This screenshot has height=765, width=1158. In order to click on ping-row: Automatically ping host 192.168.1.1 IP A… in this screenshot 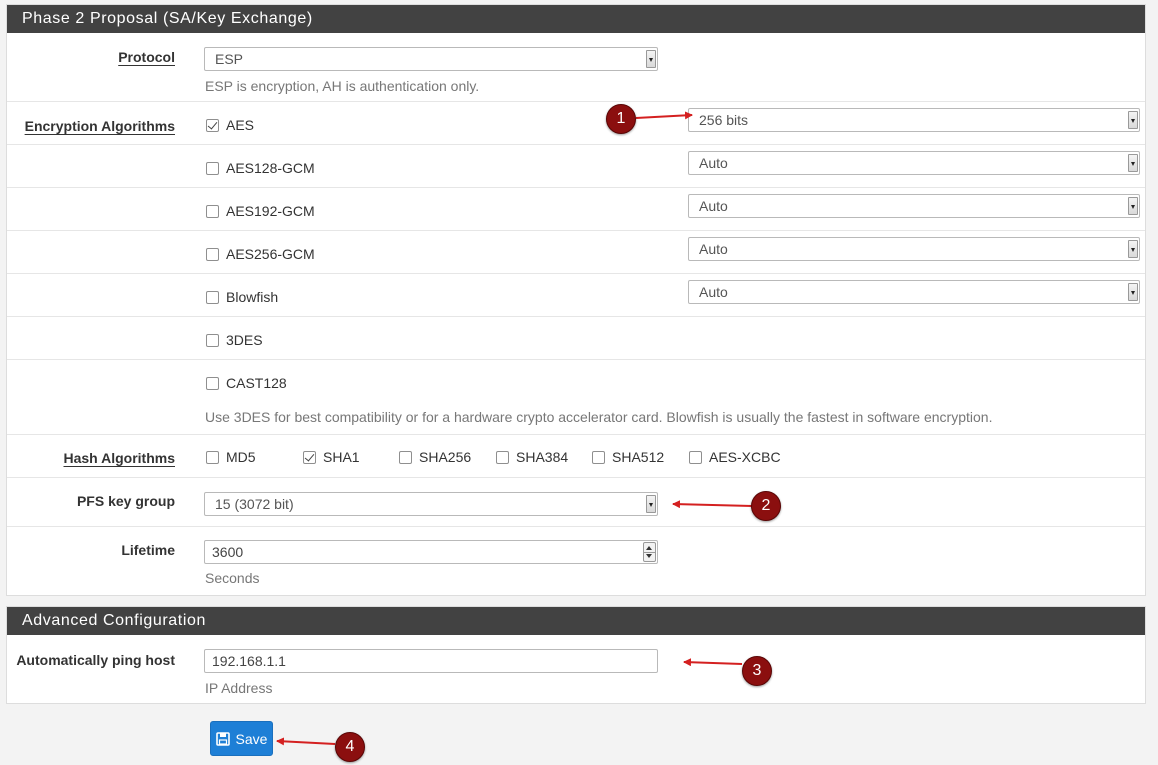, I will do `click(576, 669)`.